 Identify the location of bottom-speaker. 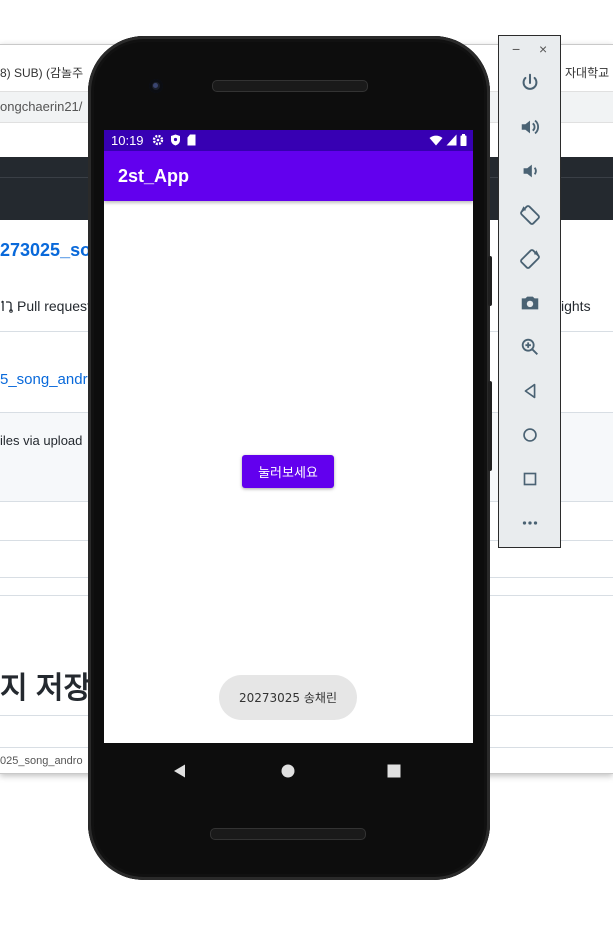
(288, 834).